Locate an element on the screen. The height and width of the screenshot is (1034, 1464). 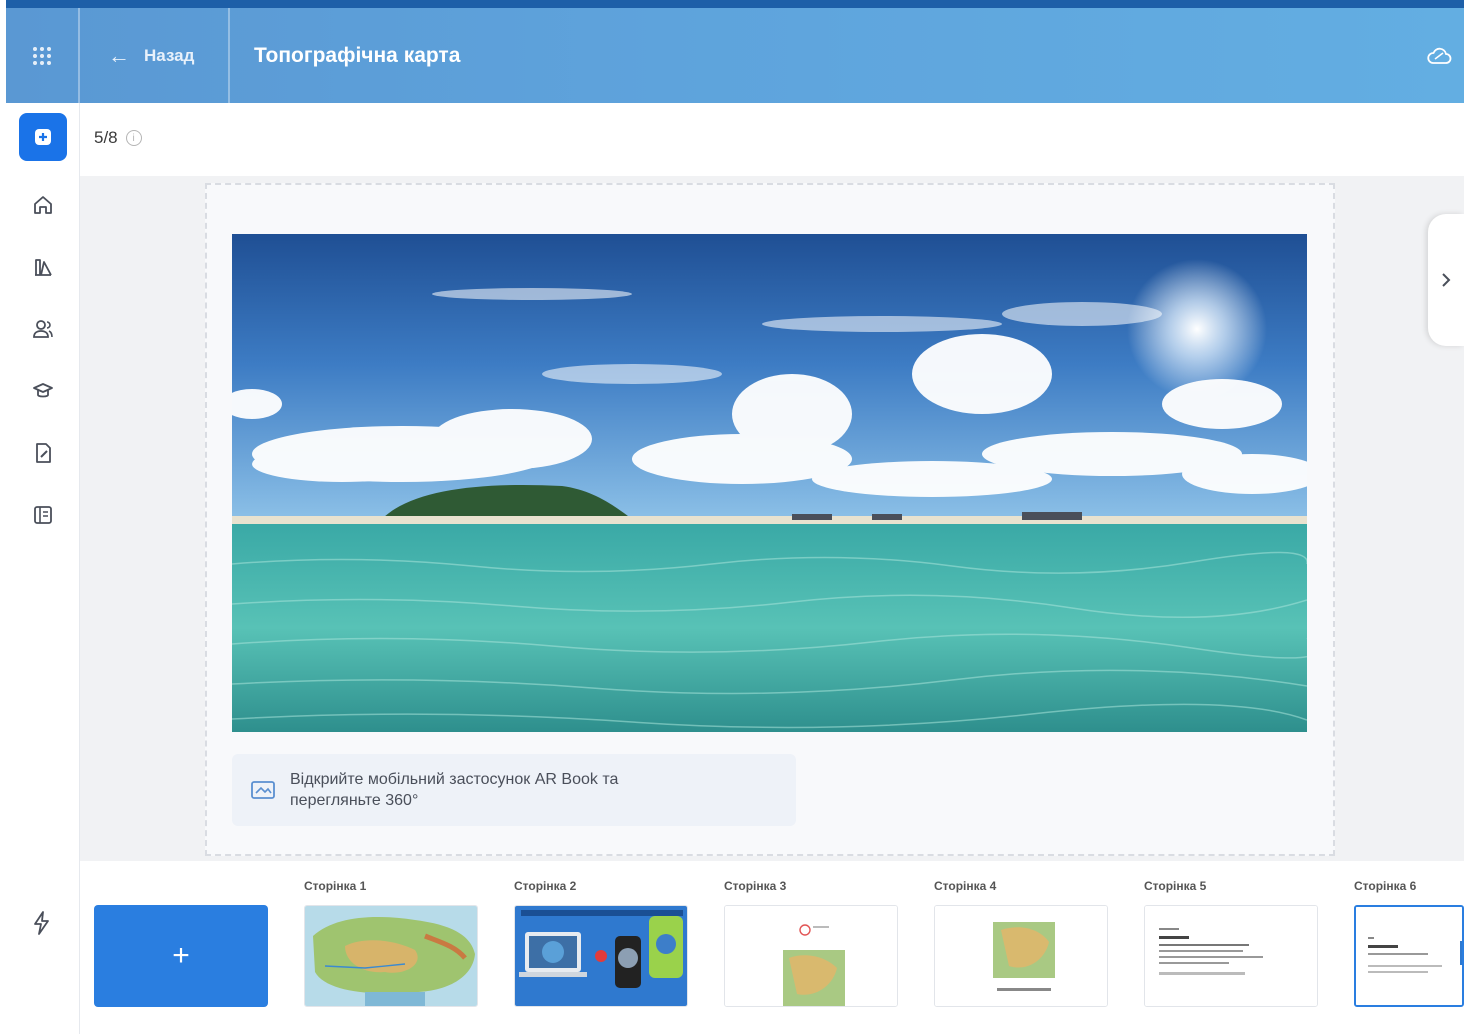
apps-menu-button is located at coordinates (43, 55).